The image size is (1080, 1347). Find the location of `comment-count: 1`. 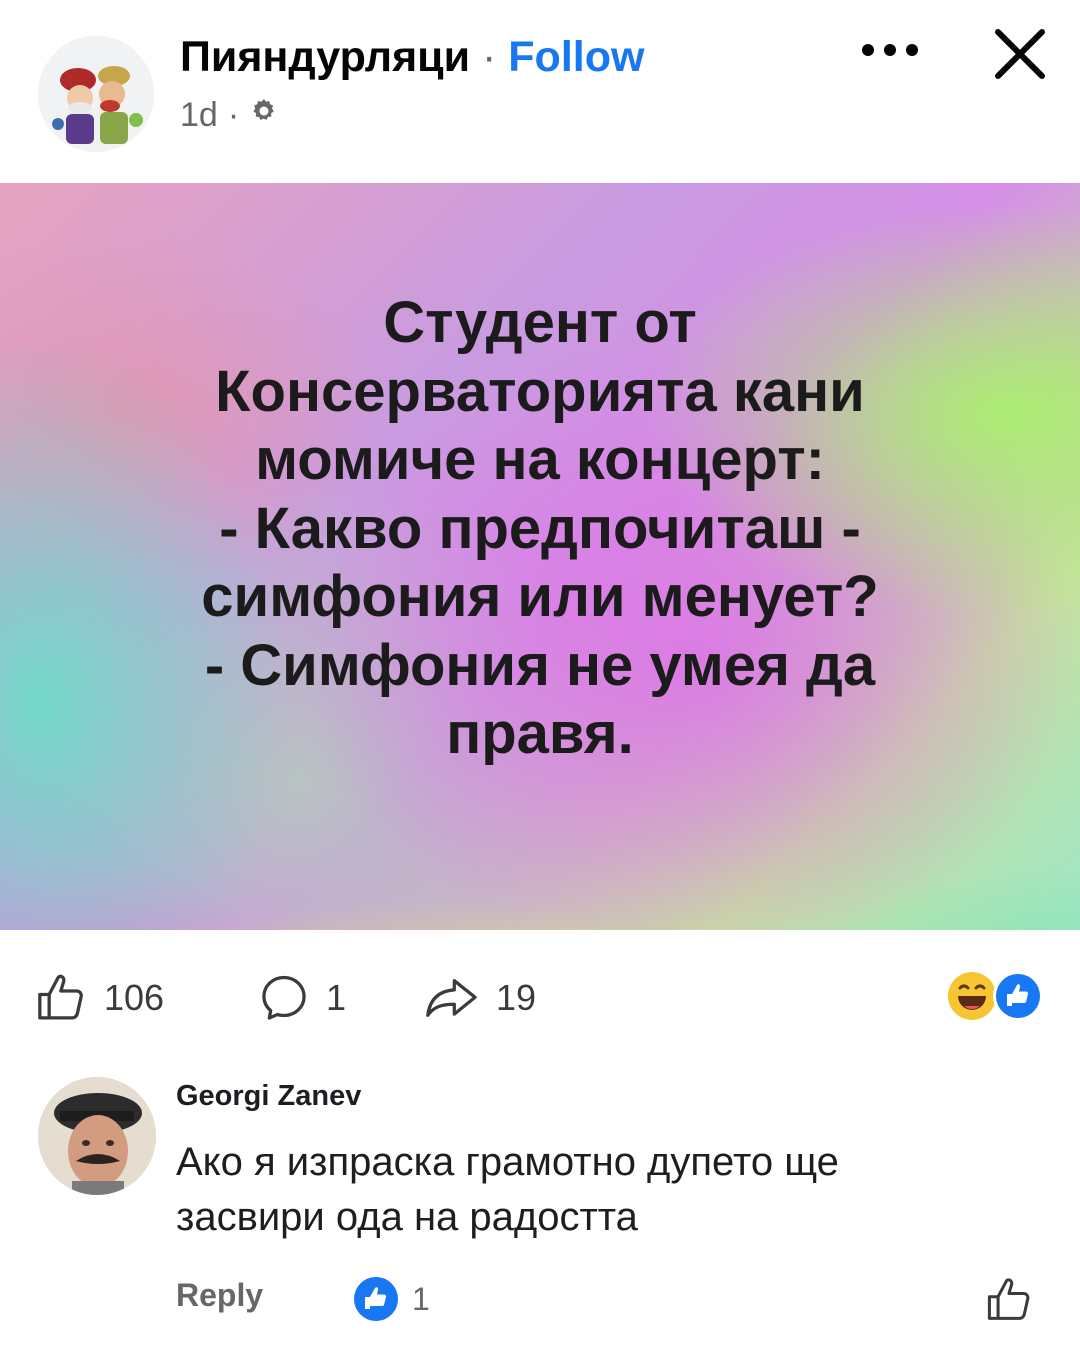

comment-count: 1 is located at coordinates (336, 997).